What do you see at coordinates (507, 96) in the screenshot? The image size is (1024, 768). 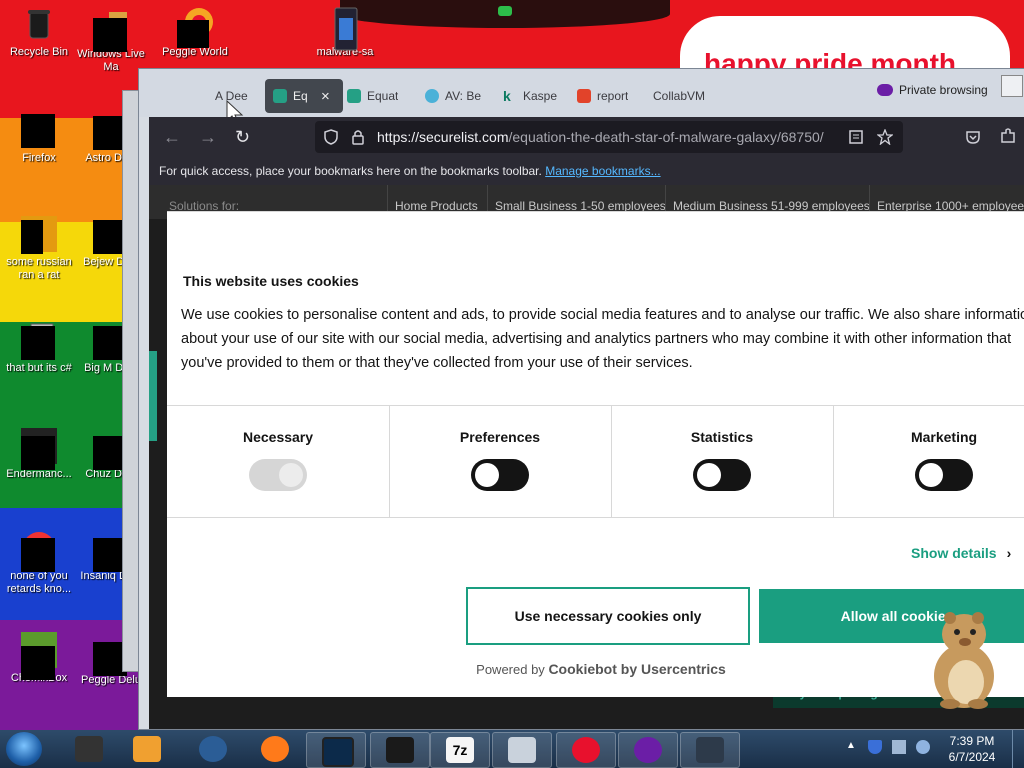 I see `kaspersky-k-icon: k` at bounding box center [507, 96].